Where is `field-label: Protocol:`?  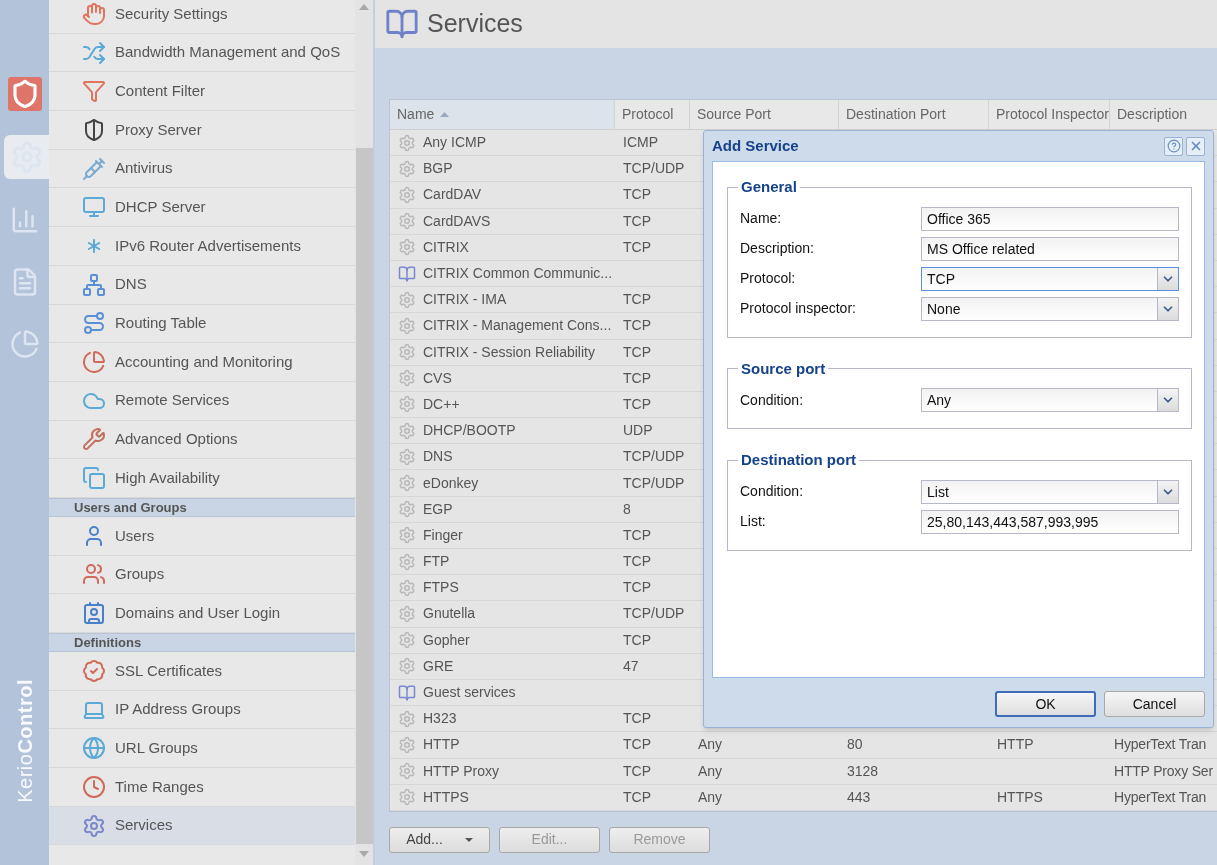 field-label: Protocol: is located at coordinates (768, 278).